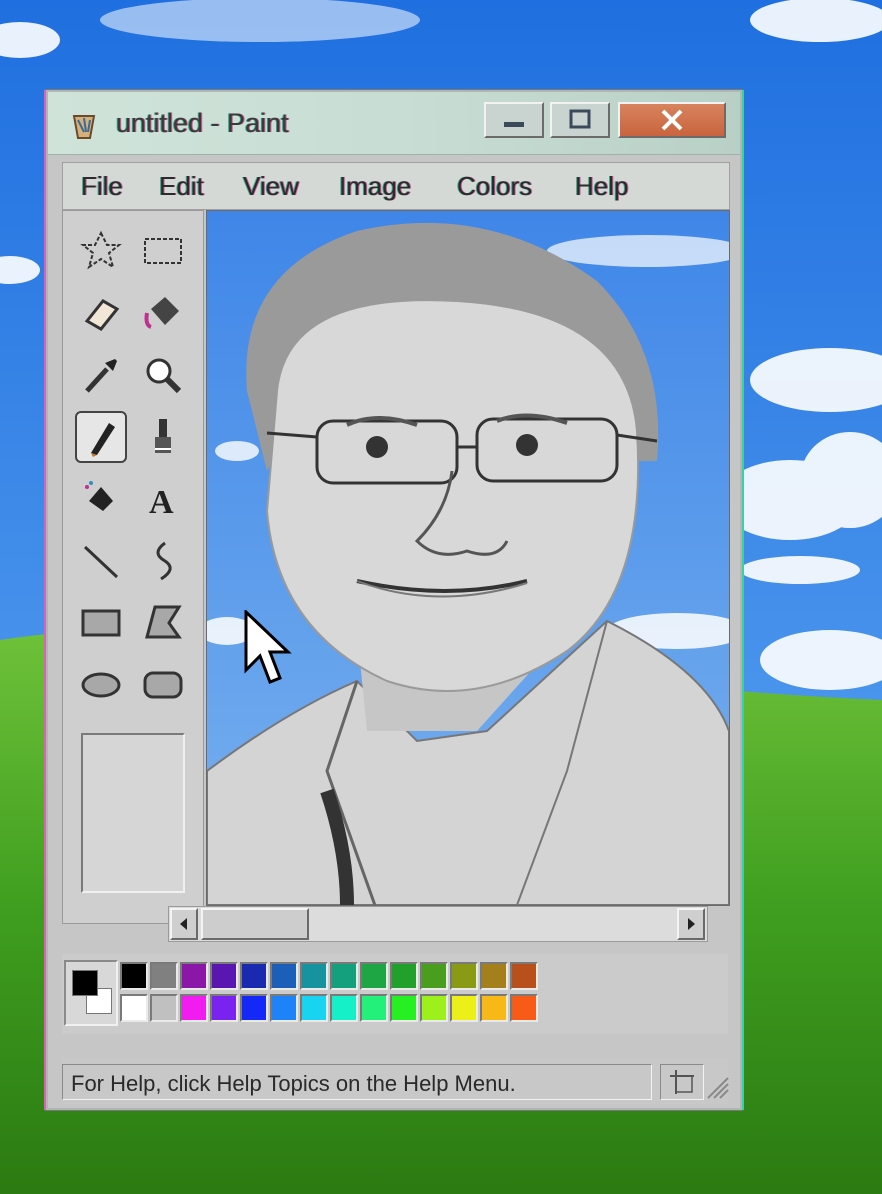 The width and height of the screenshot is (882, 1194). Describe the element at coordinates (271, 186) in the screenshot. I see `menu-view: View` at that location.